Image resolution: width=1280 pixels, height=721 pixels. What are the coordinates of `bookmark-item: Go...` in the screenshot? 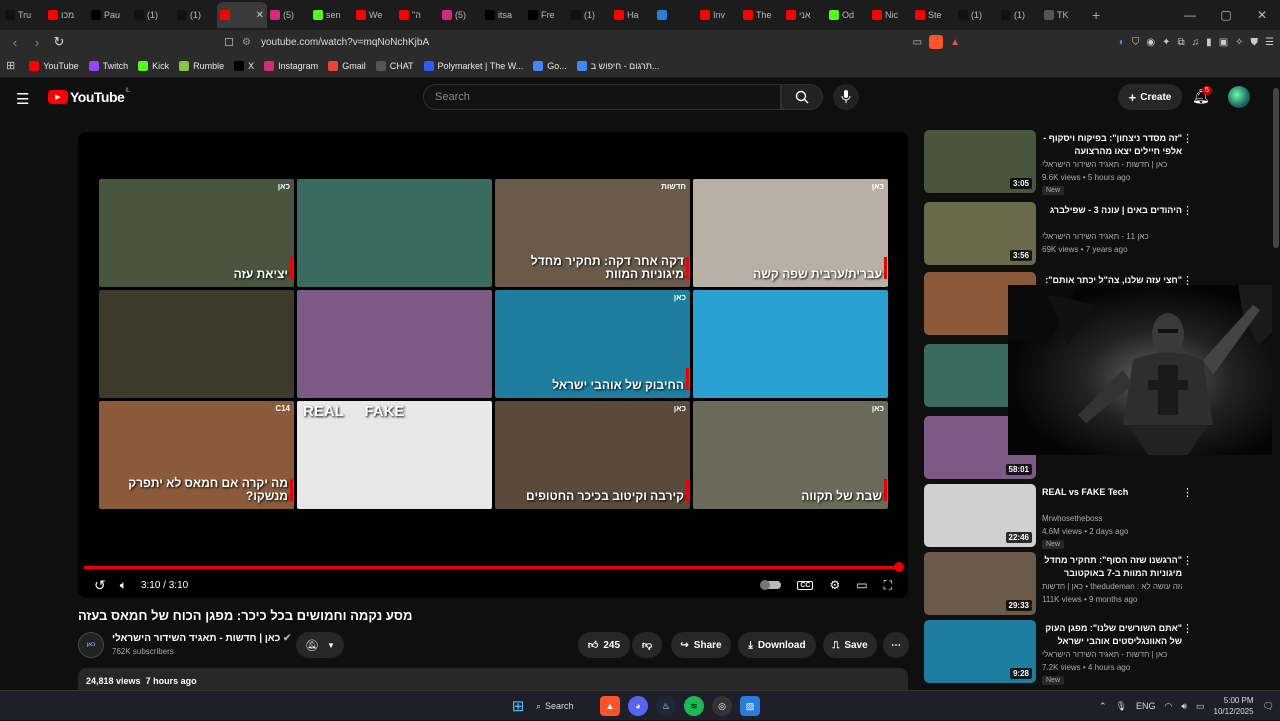 It's located at (550, 65).